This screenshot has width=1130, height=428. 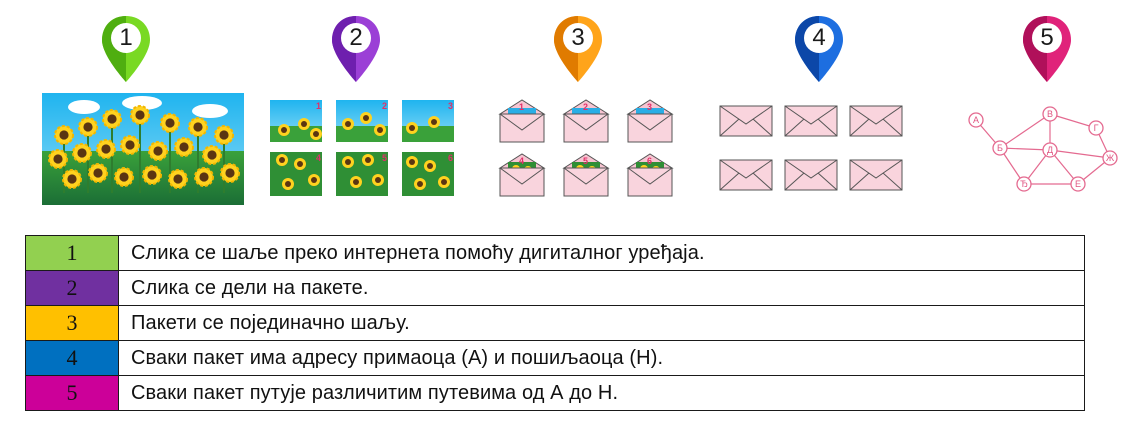 What do you see at coordinates (811, 148) in the screenshot?
I see `closed-envelopes` at bounding box center [811, 148].